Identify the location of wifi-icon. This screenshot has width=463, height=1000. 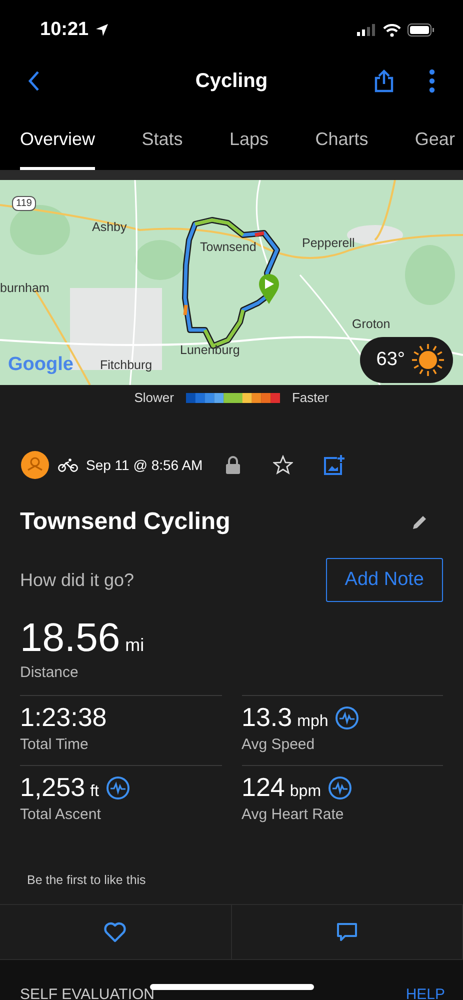
(392, 30).